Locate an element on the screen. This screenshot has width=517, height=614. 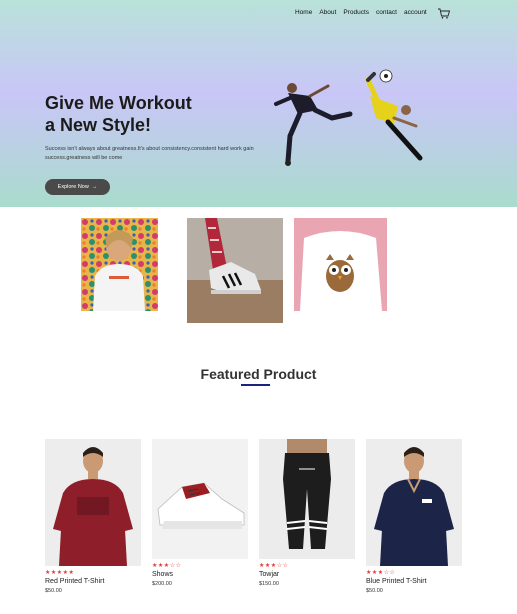
nav-contact: contact is located at coordinates (386, 12).